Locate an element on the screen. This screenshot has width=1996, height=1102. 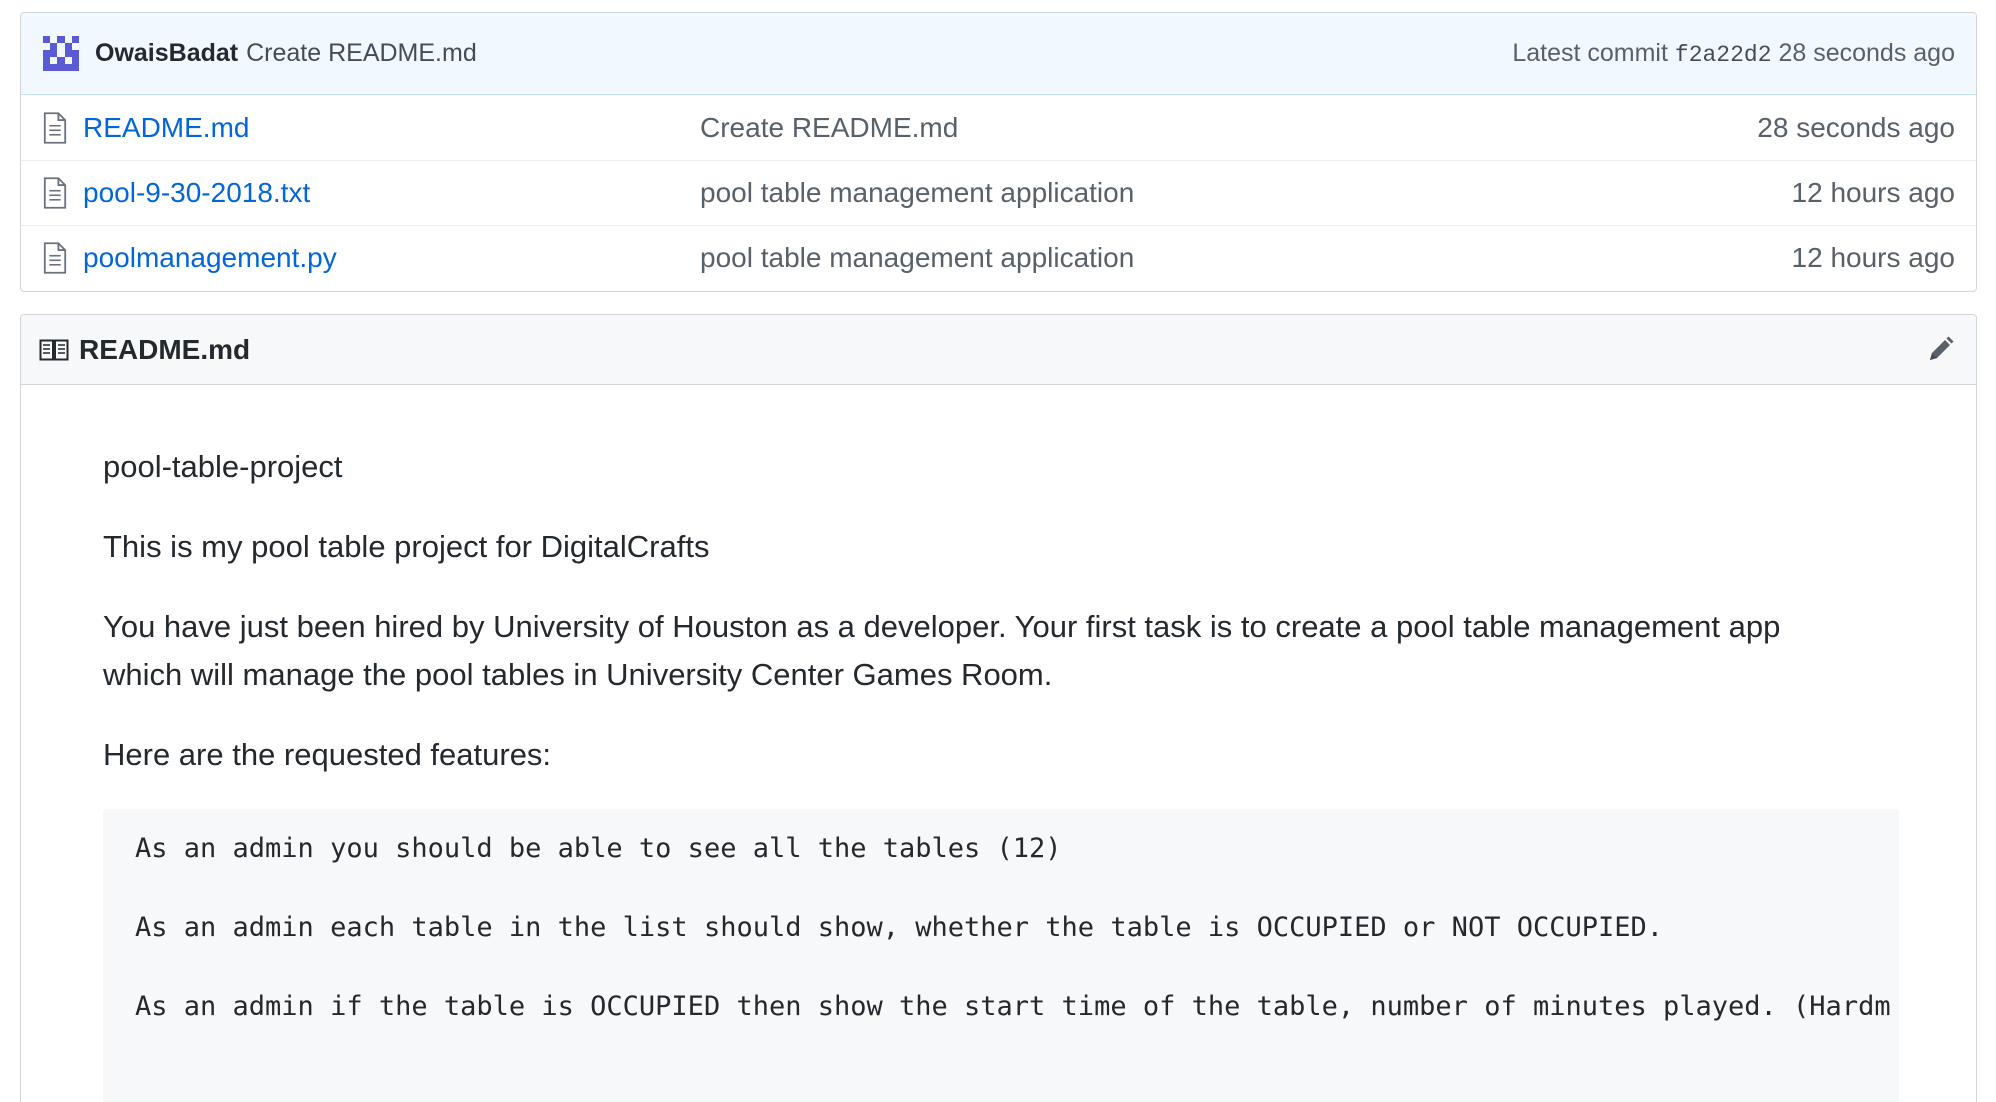
readme-features-intro: Here are the requested features: is located at coordinates (327, 754).